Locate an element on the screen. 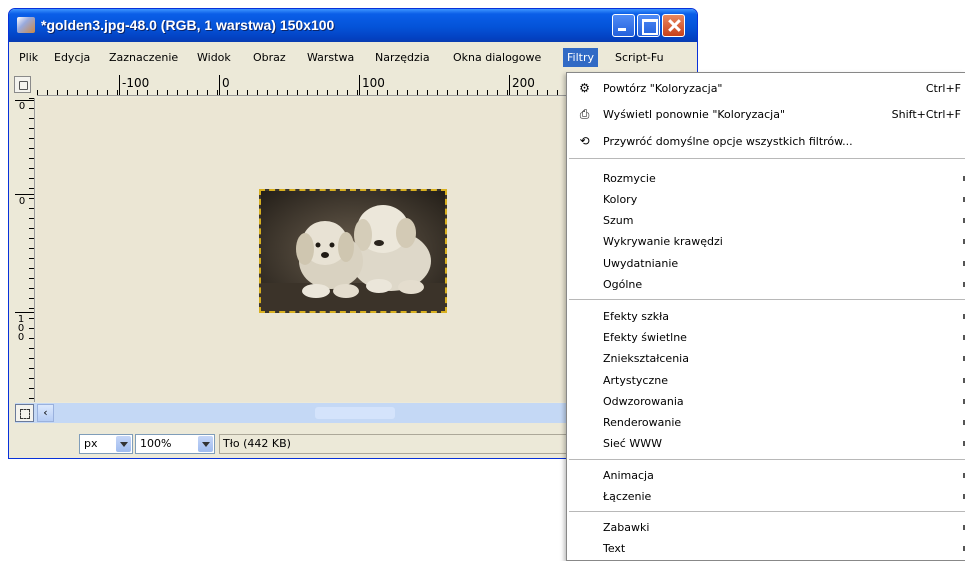  navigate-icon is located at coordinates (24, 413).